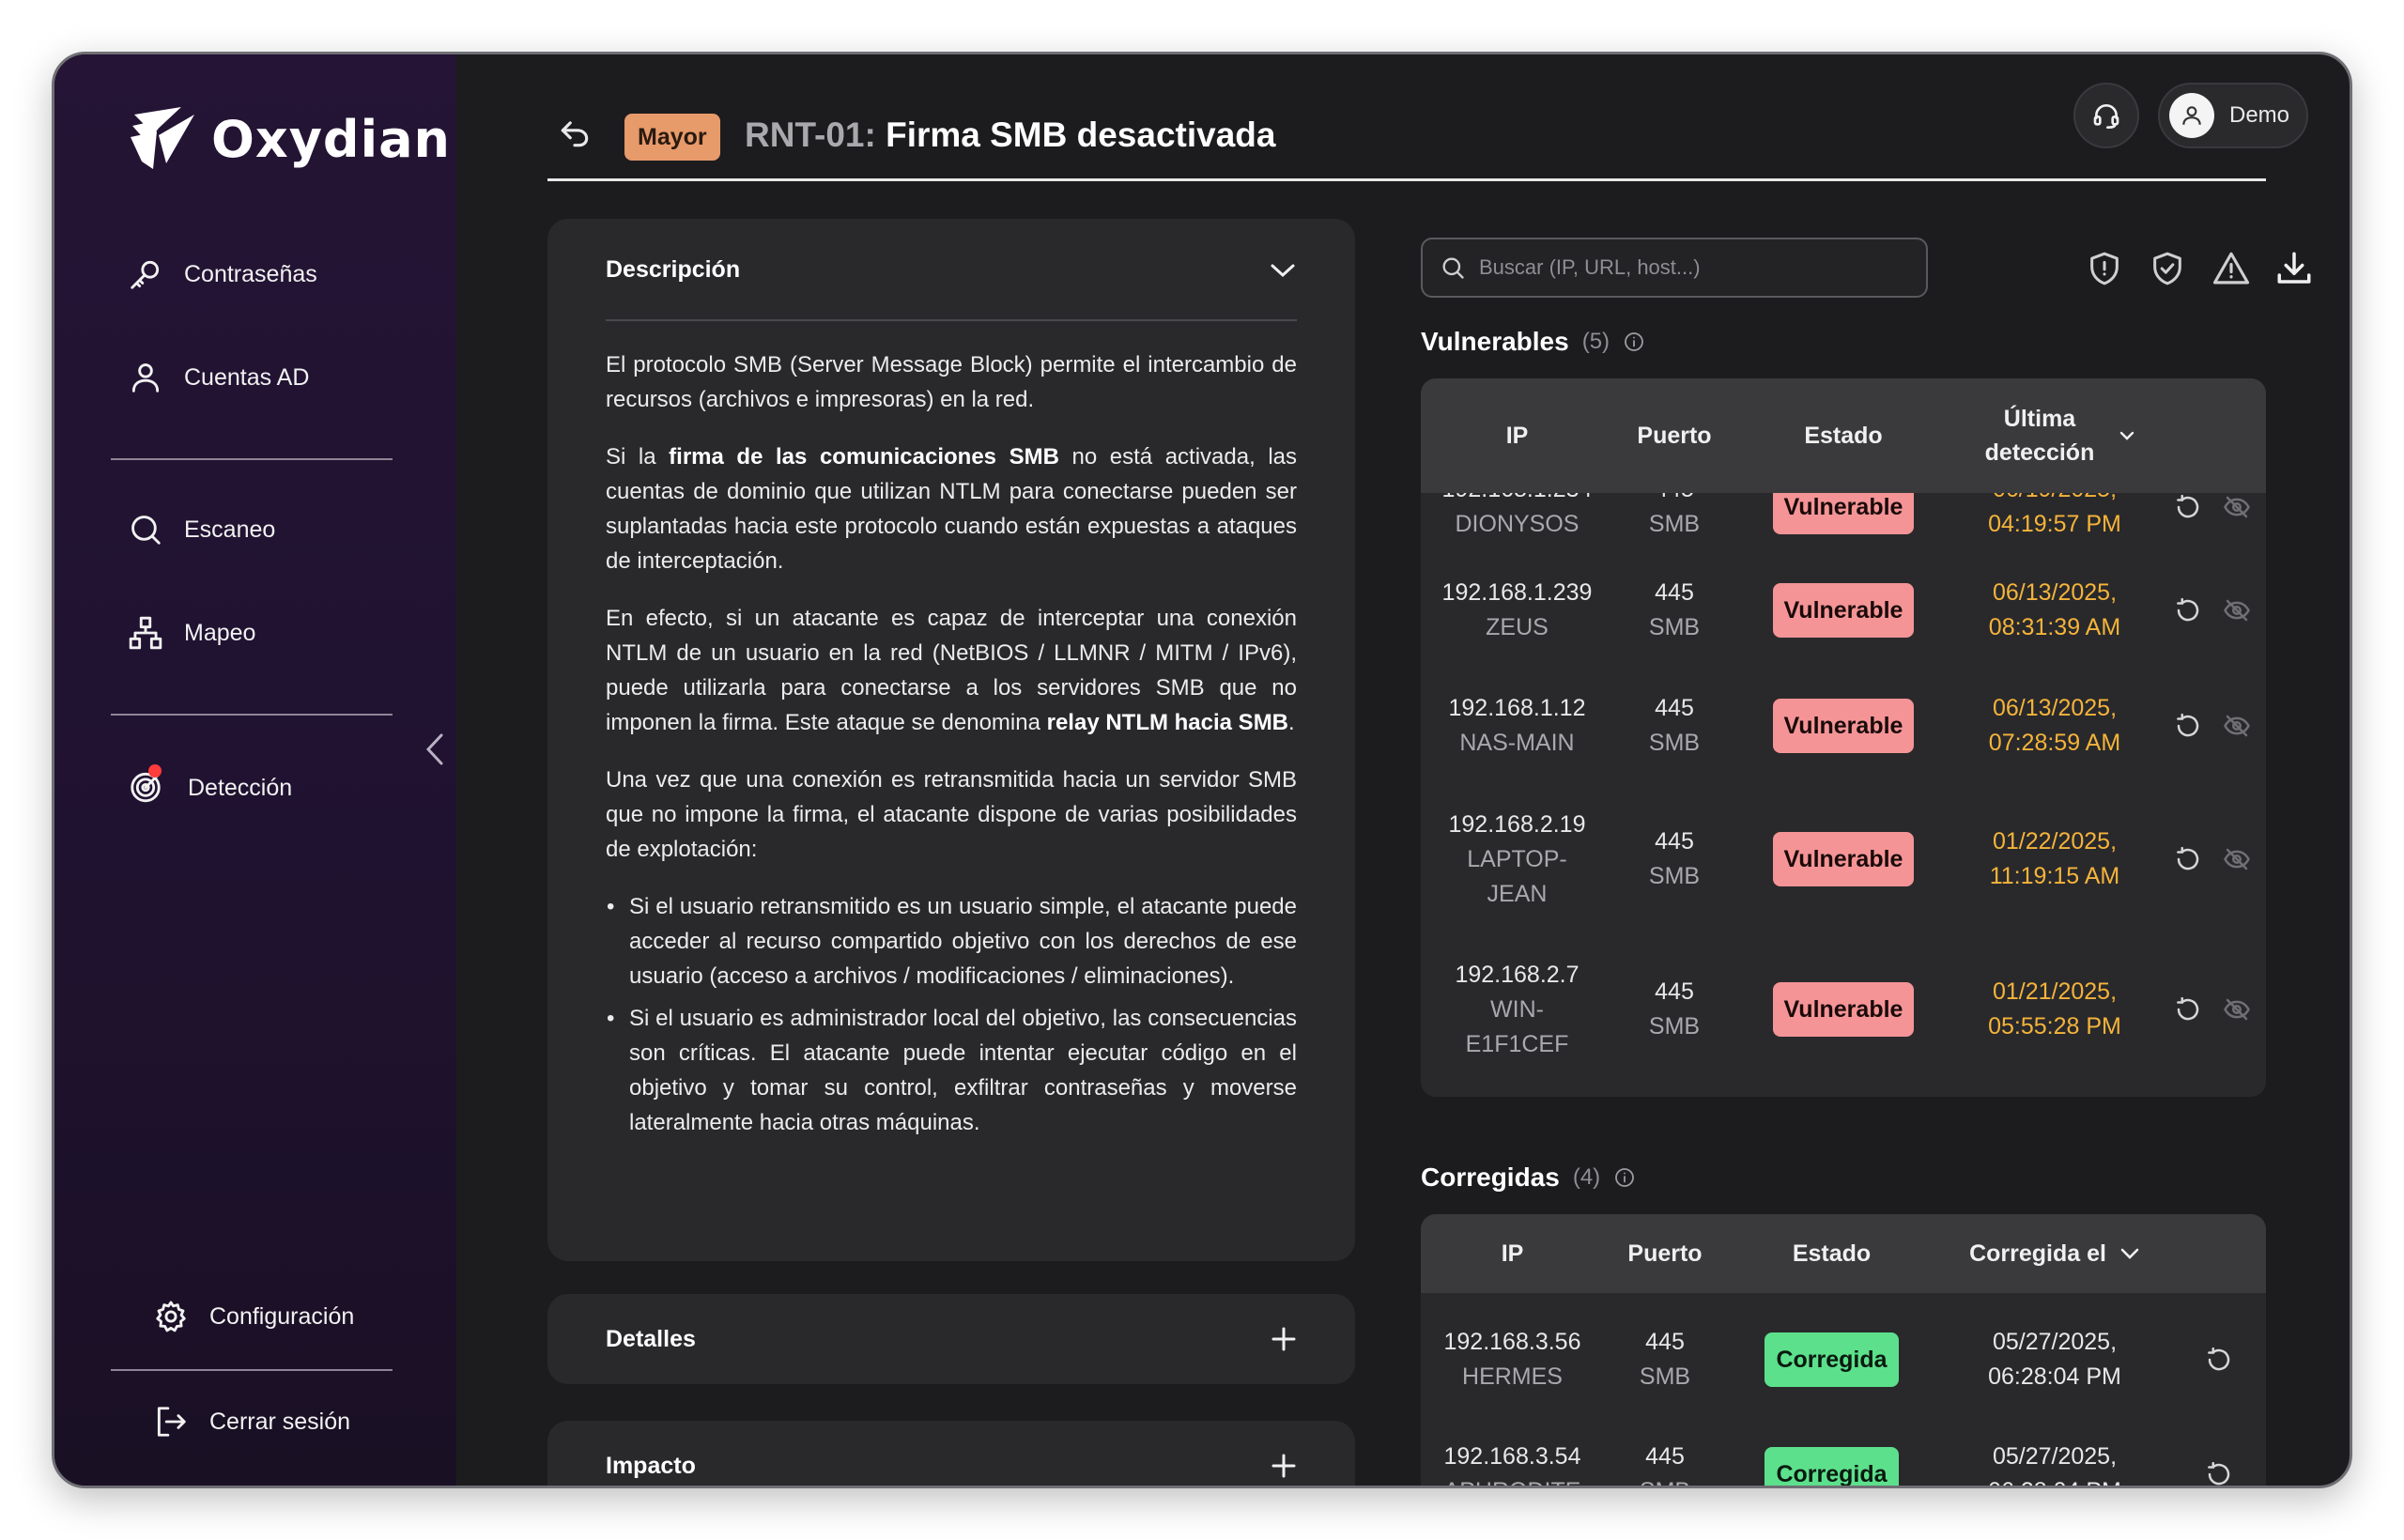  Describe the element at coordinates (2054, 435) in the screenshot. I see `column-last-detection: Última detección` at that location.